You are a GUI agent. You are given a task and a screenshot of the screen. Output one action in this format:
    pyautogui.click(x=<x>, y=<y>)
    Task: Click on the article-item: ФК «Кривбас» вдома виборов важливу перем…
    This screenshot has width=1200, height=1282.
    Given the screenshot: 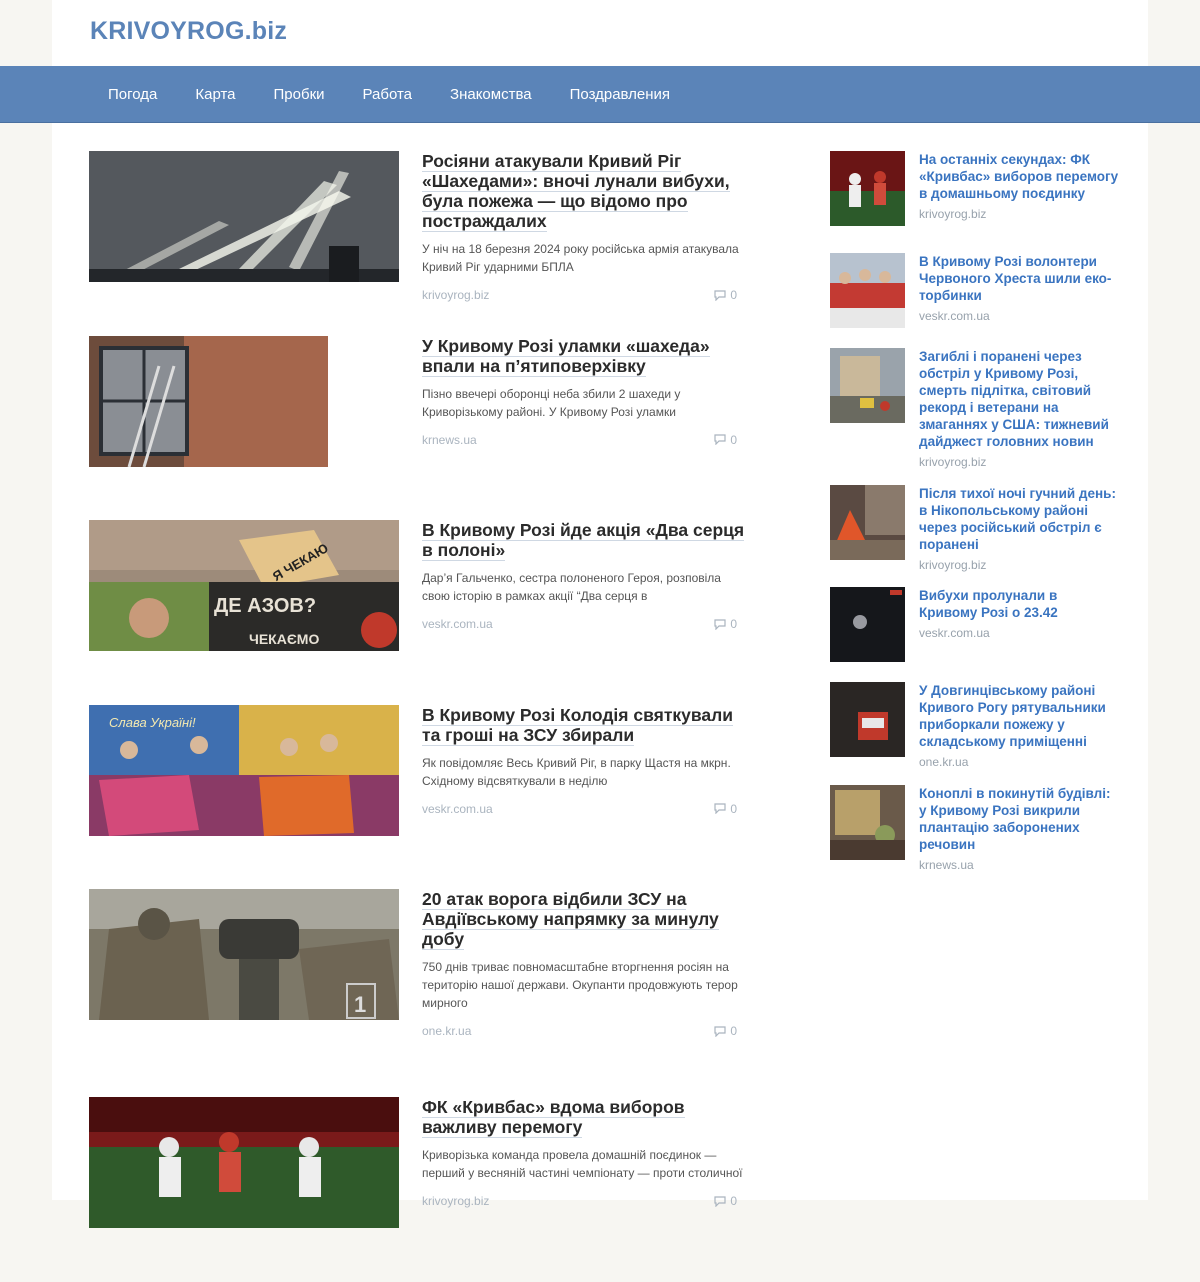 What is the action you would take?
    pyautogui.click(x=419, y=1189)
    